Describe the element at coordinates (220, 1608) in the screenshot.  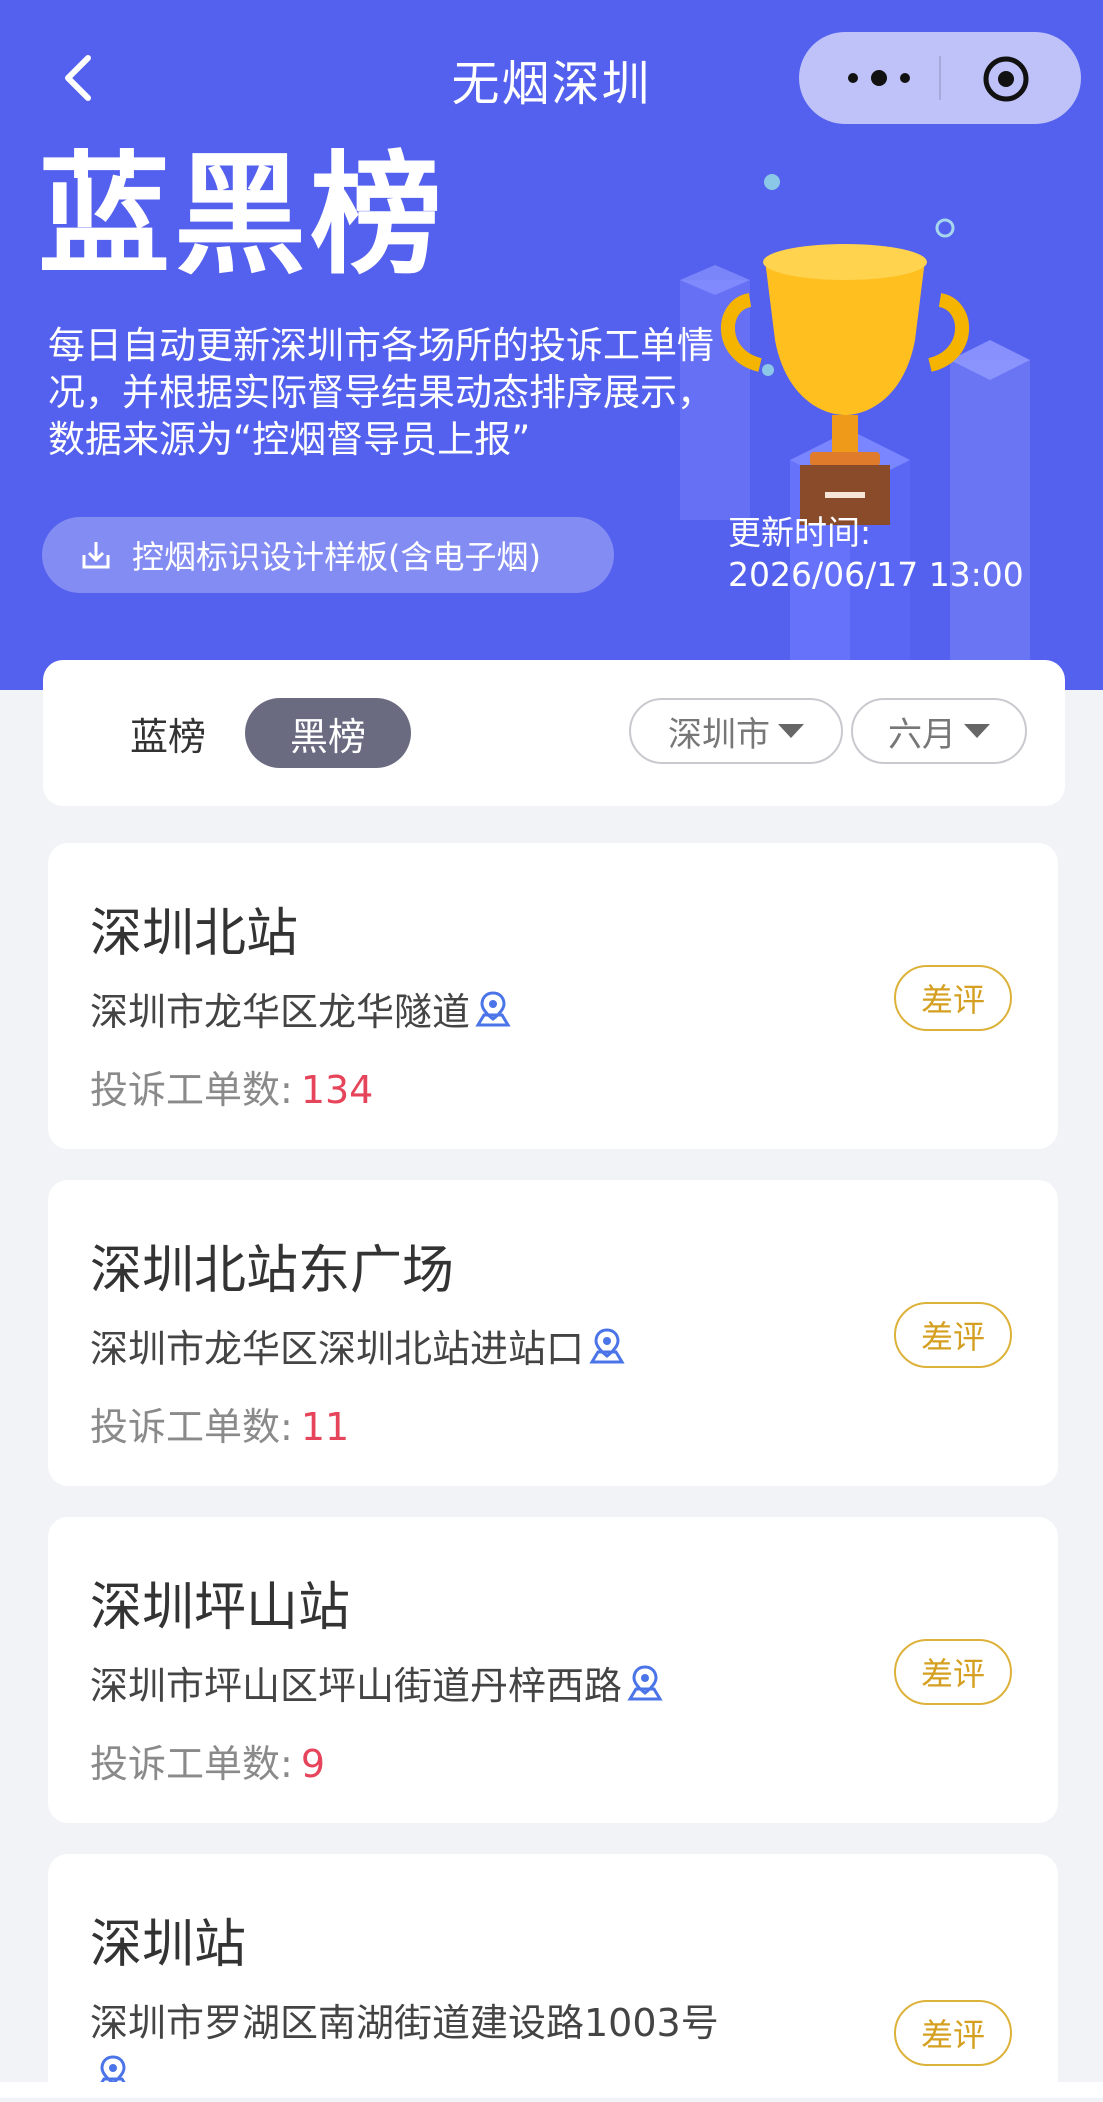
I see `place-name: 深圳坪山站` at that location.